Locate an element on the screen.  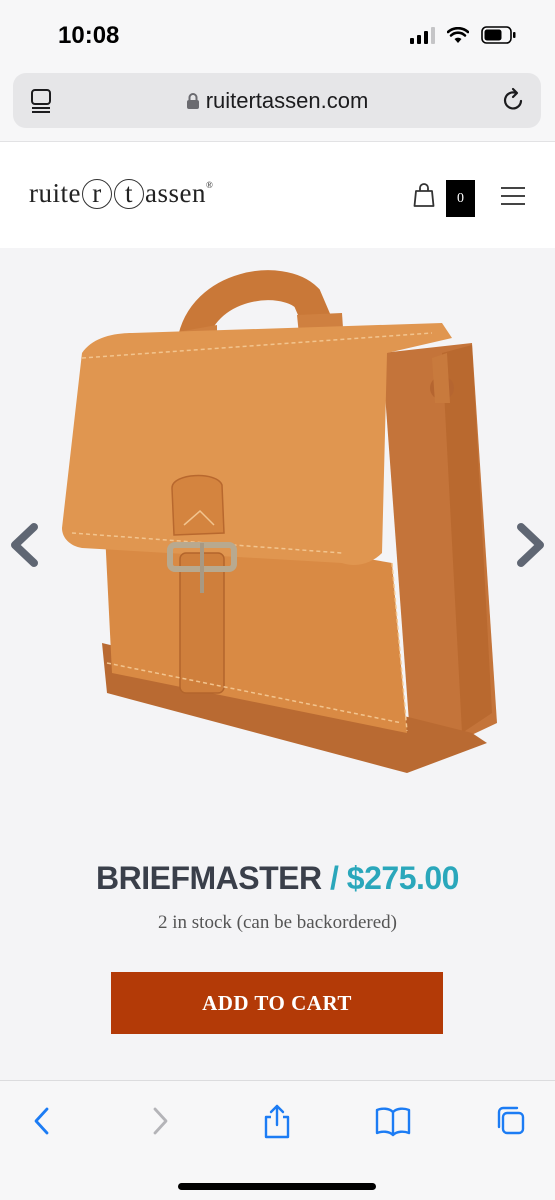
browser-address-area: ruitertassen.com is located at coordinates (277, 106).